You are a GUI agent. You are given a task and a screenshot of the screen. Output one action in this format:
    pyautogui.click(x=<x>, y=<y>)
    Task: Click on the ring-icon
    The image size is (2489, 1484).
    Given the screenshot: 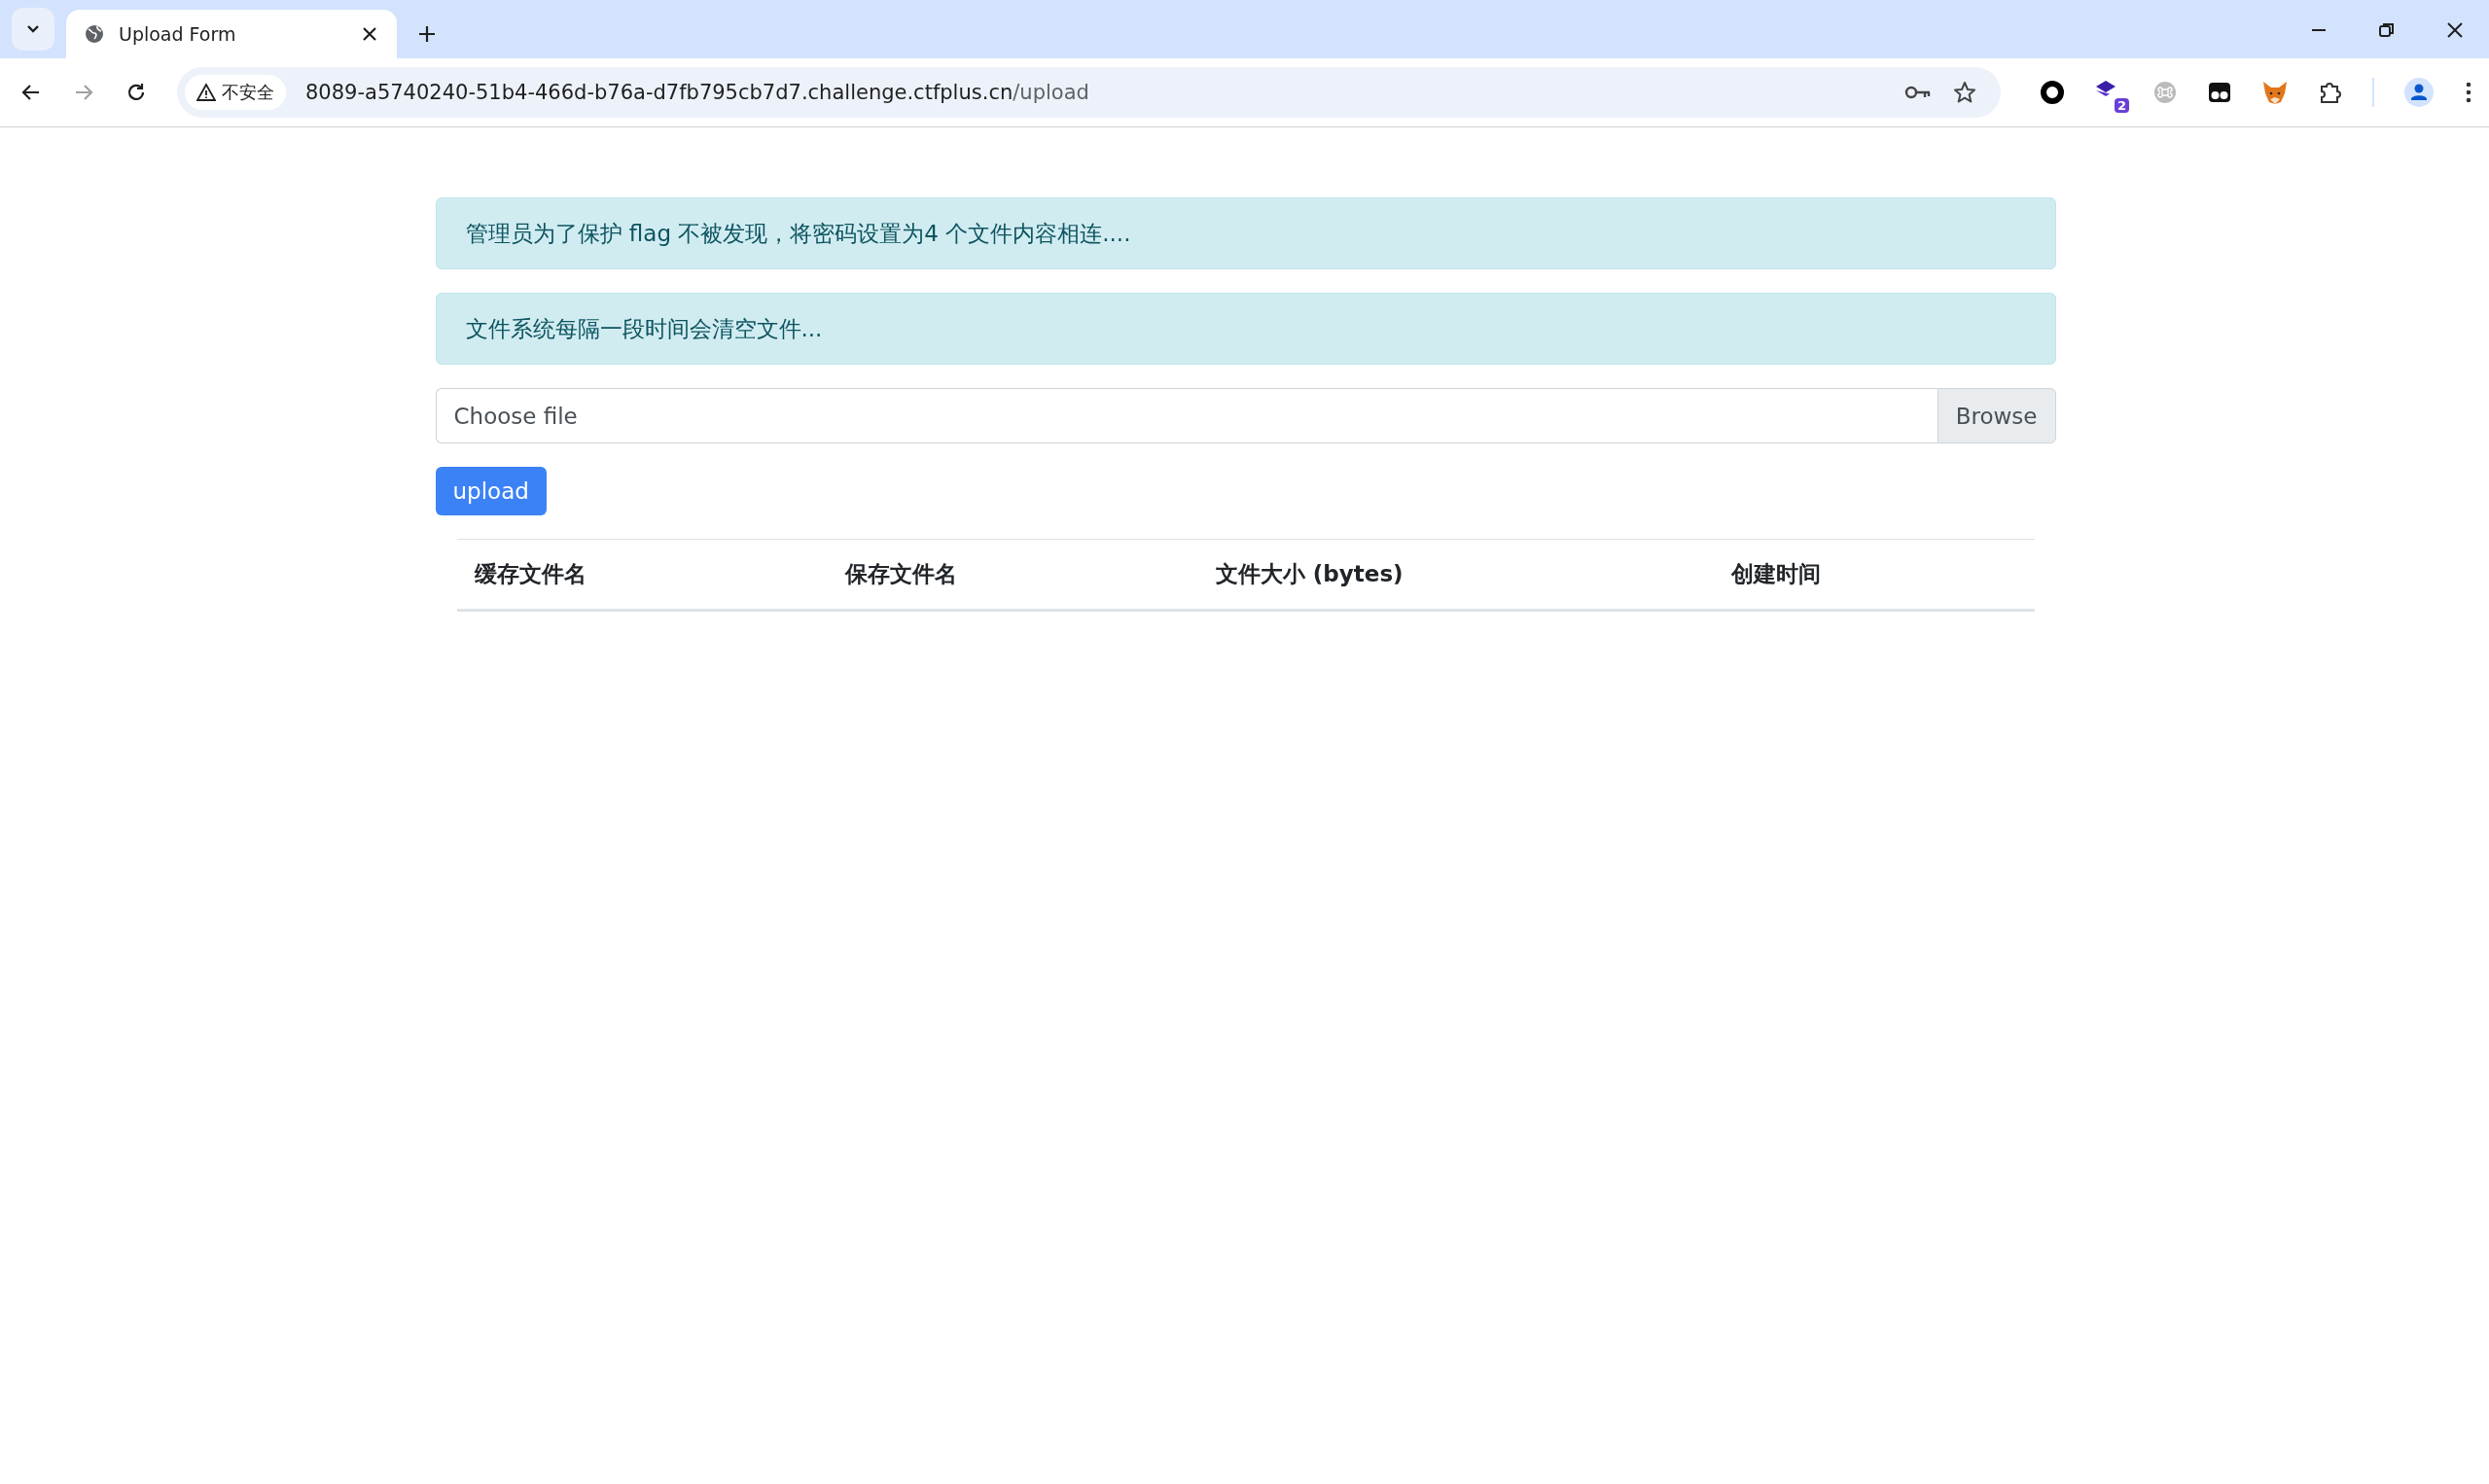 What is the action you would take?
    pyautogui.click(x=2052, y=93)
    